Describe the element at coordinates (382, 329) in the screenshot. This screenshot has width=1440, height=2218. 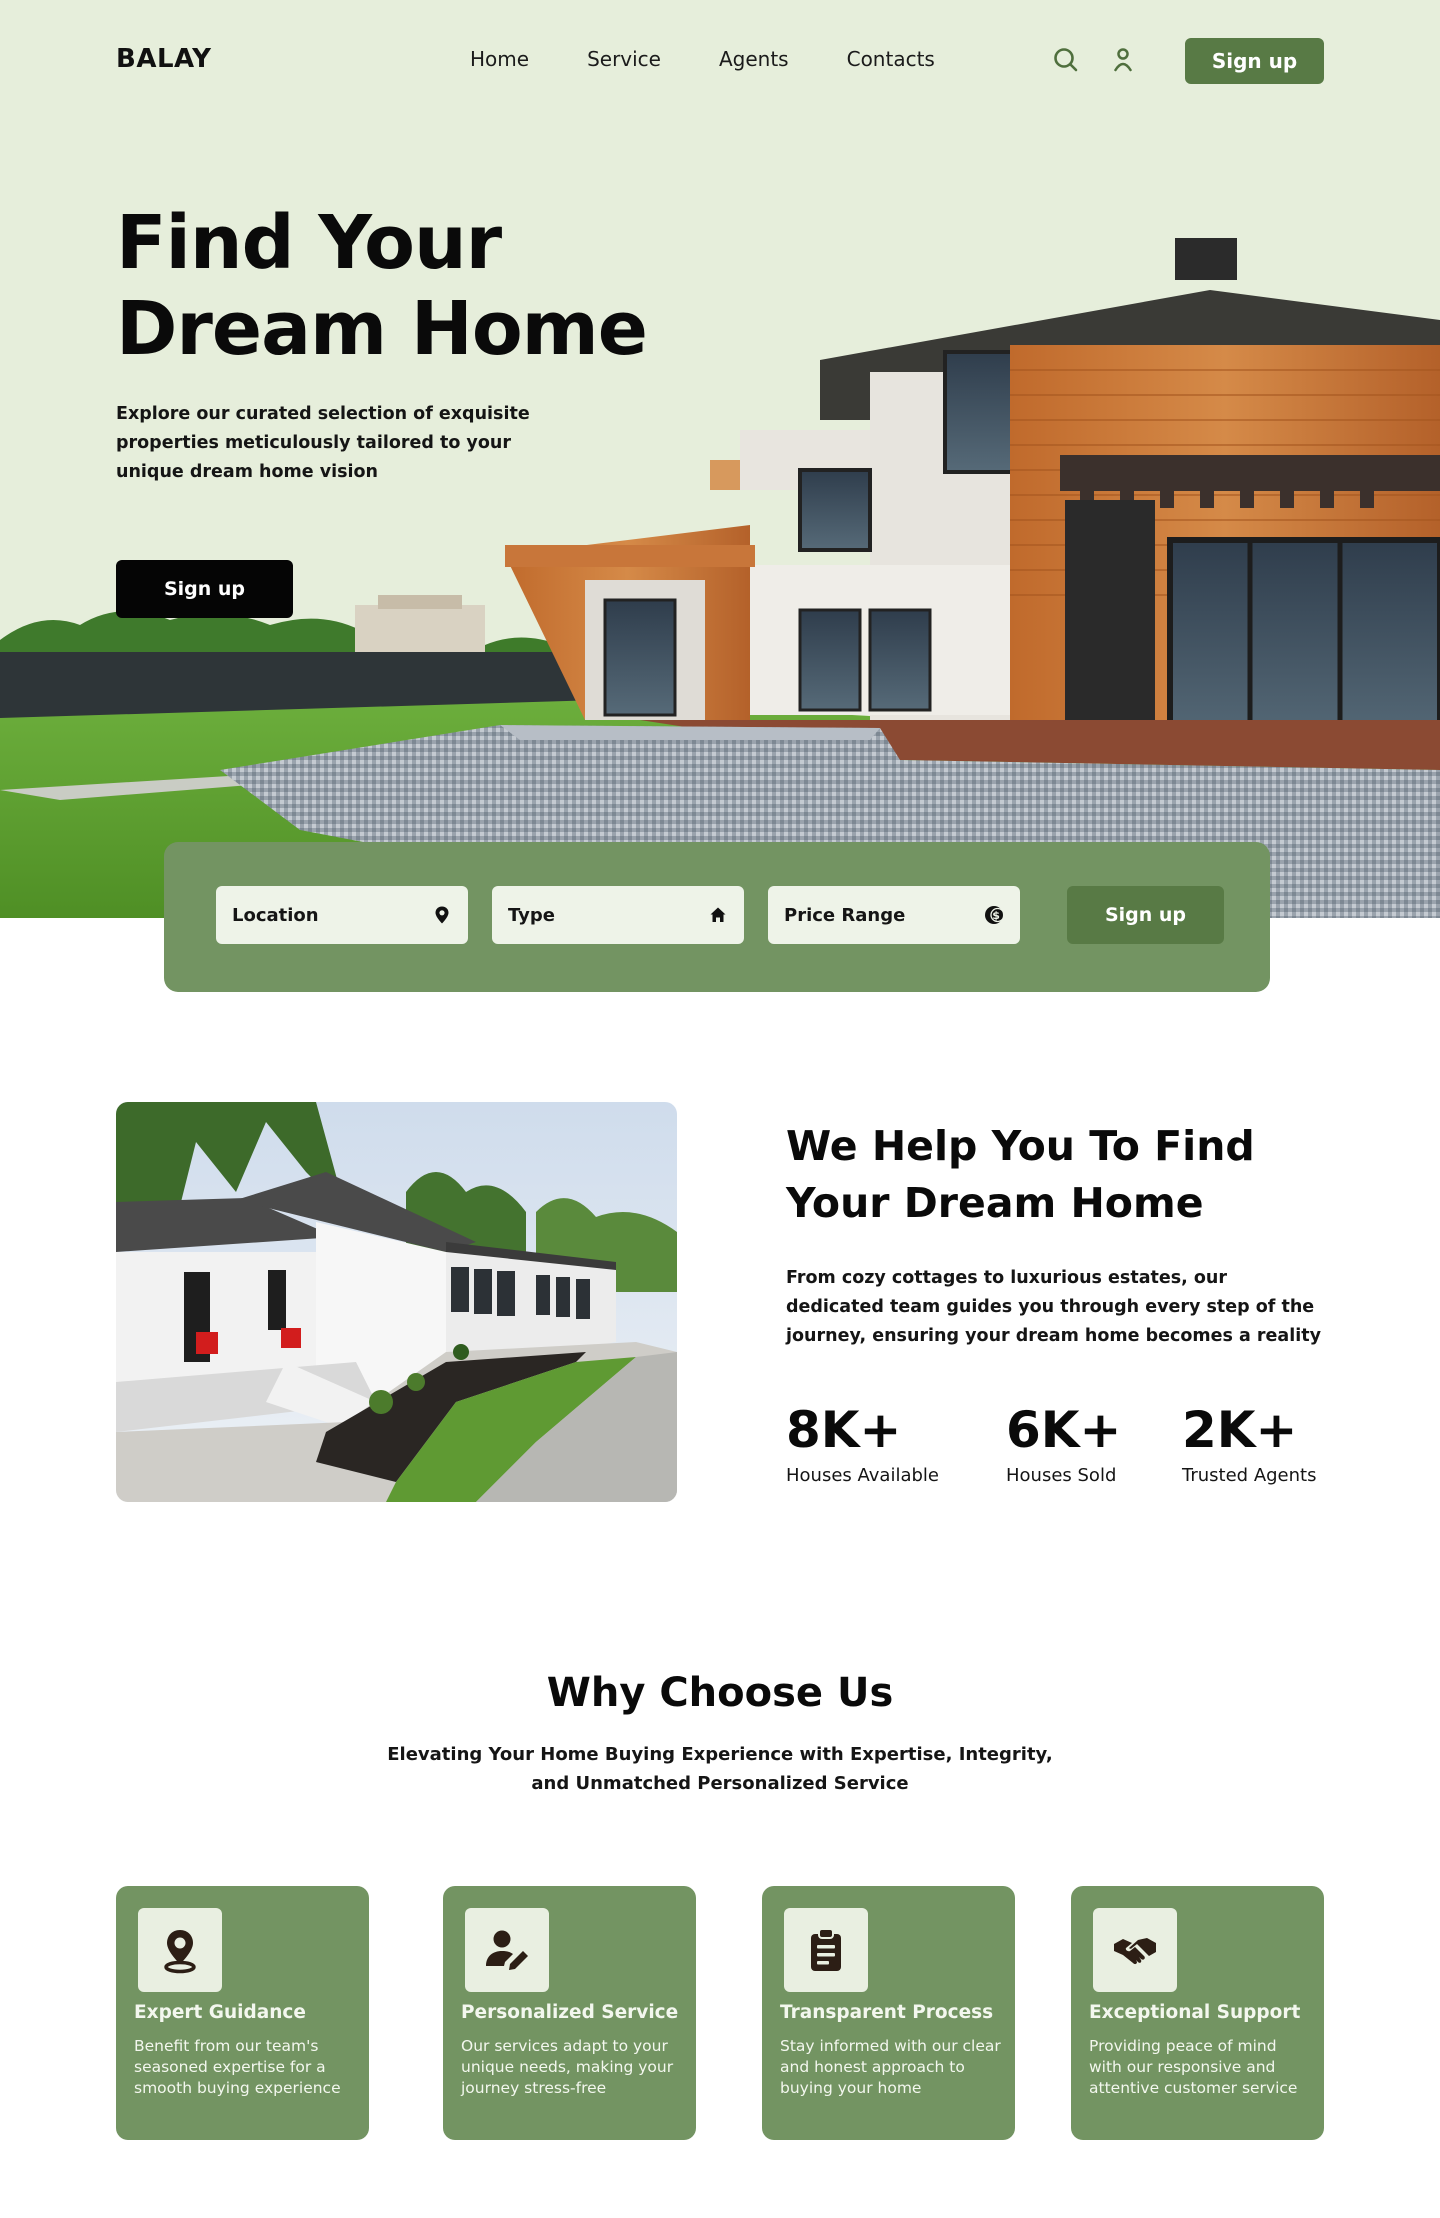
I see `hero-title-line-2: Dream Home` at that location.